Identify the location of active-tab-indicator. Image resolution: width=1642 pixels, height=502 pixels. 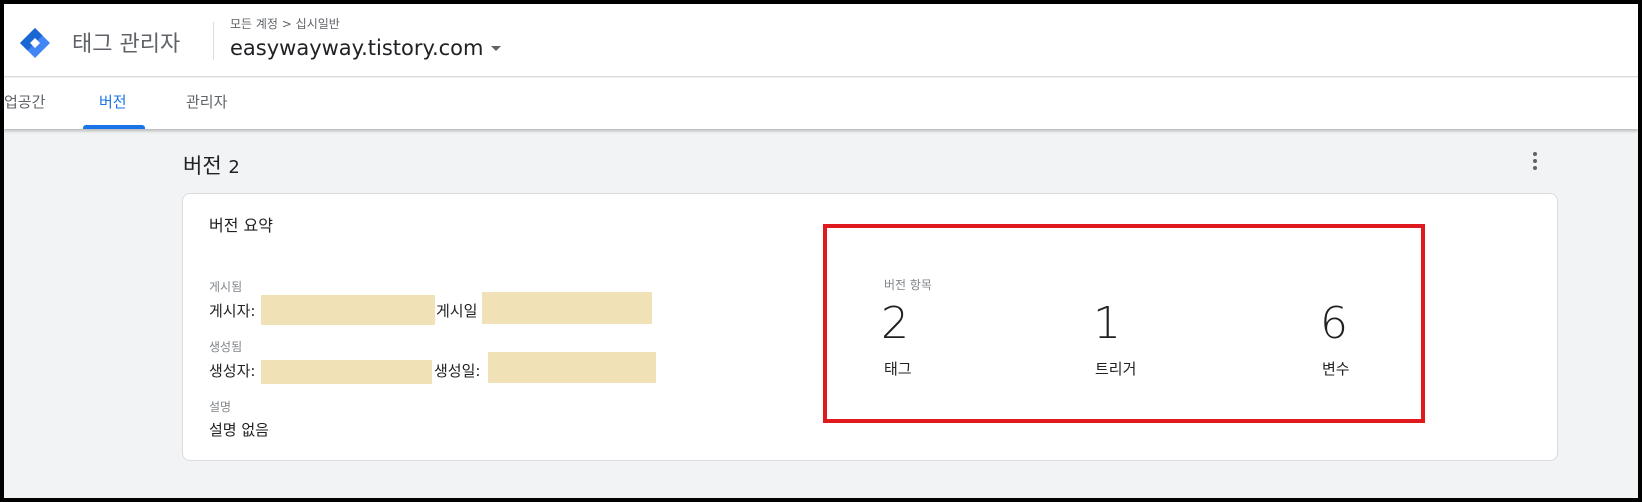
(114, 127).